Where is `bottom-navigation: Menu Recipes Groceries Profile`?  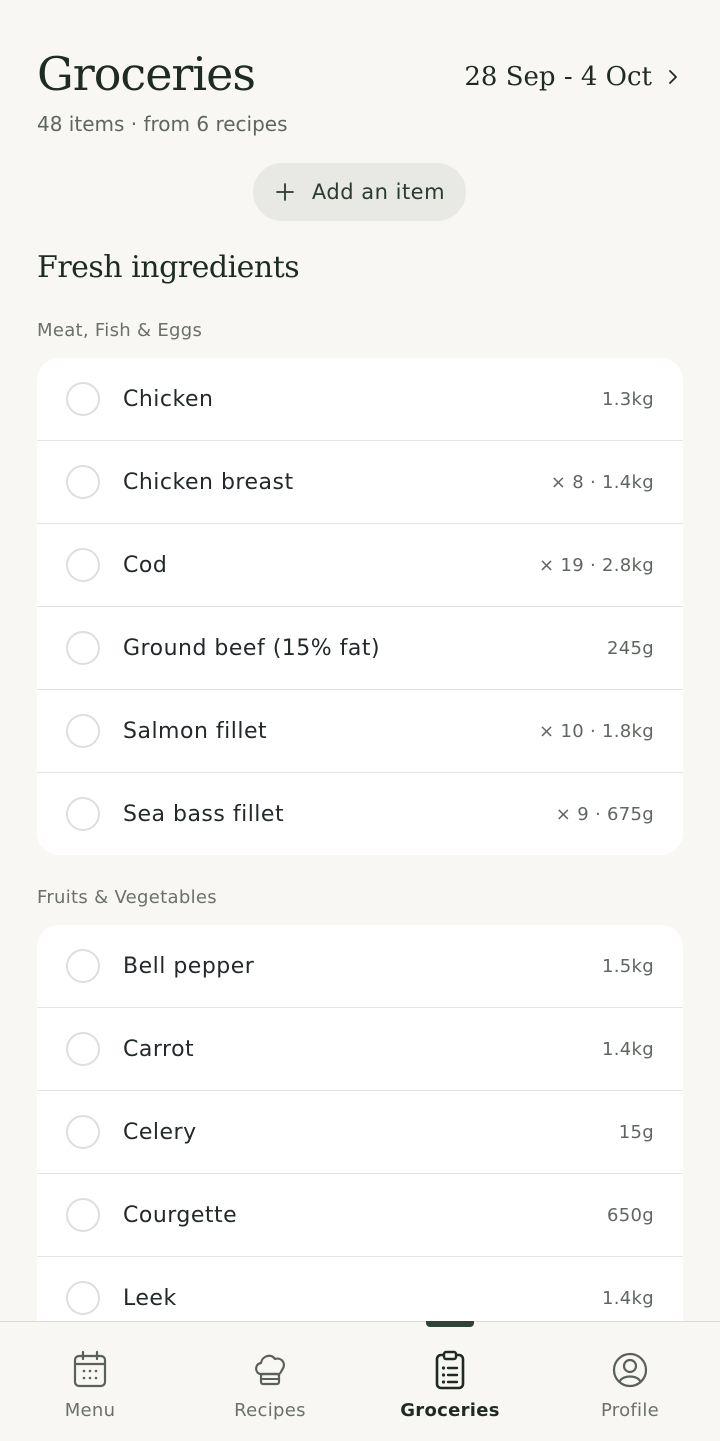 bottom-navigation: Menu Recipes Groceries Profile is located at coordinates (360, 1381).